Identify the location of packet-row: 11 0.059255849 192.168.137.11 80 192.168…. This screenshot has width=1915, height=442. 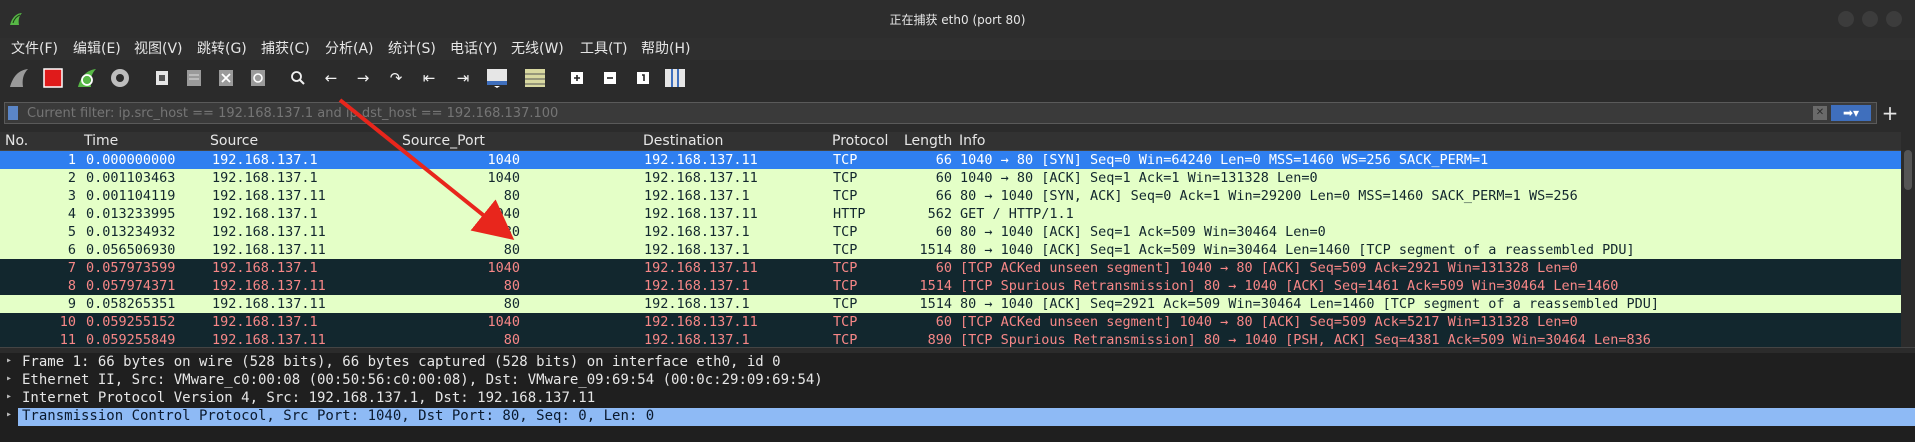
(950, 339).